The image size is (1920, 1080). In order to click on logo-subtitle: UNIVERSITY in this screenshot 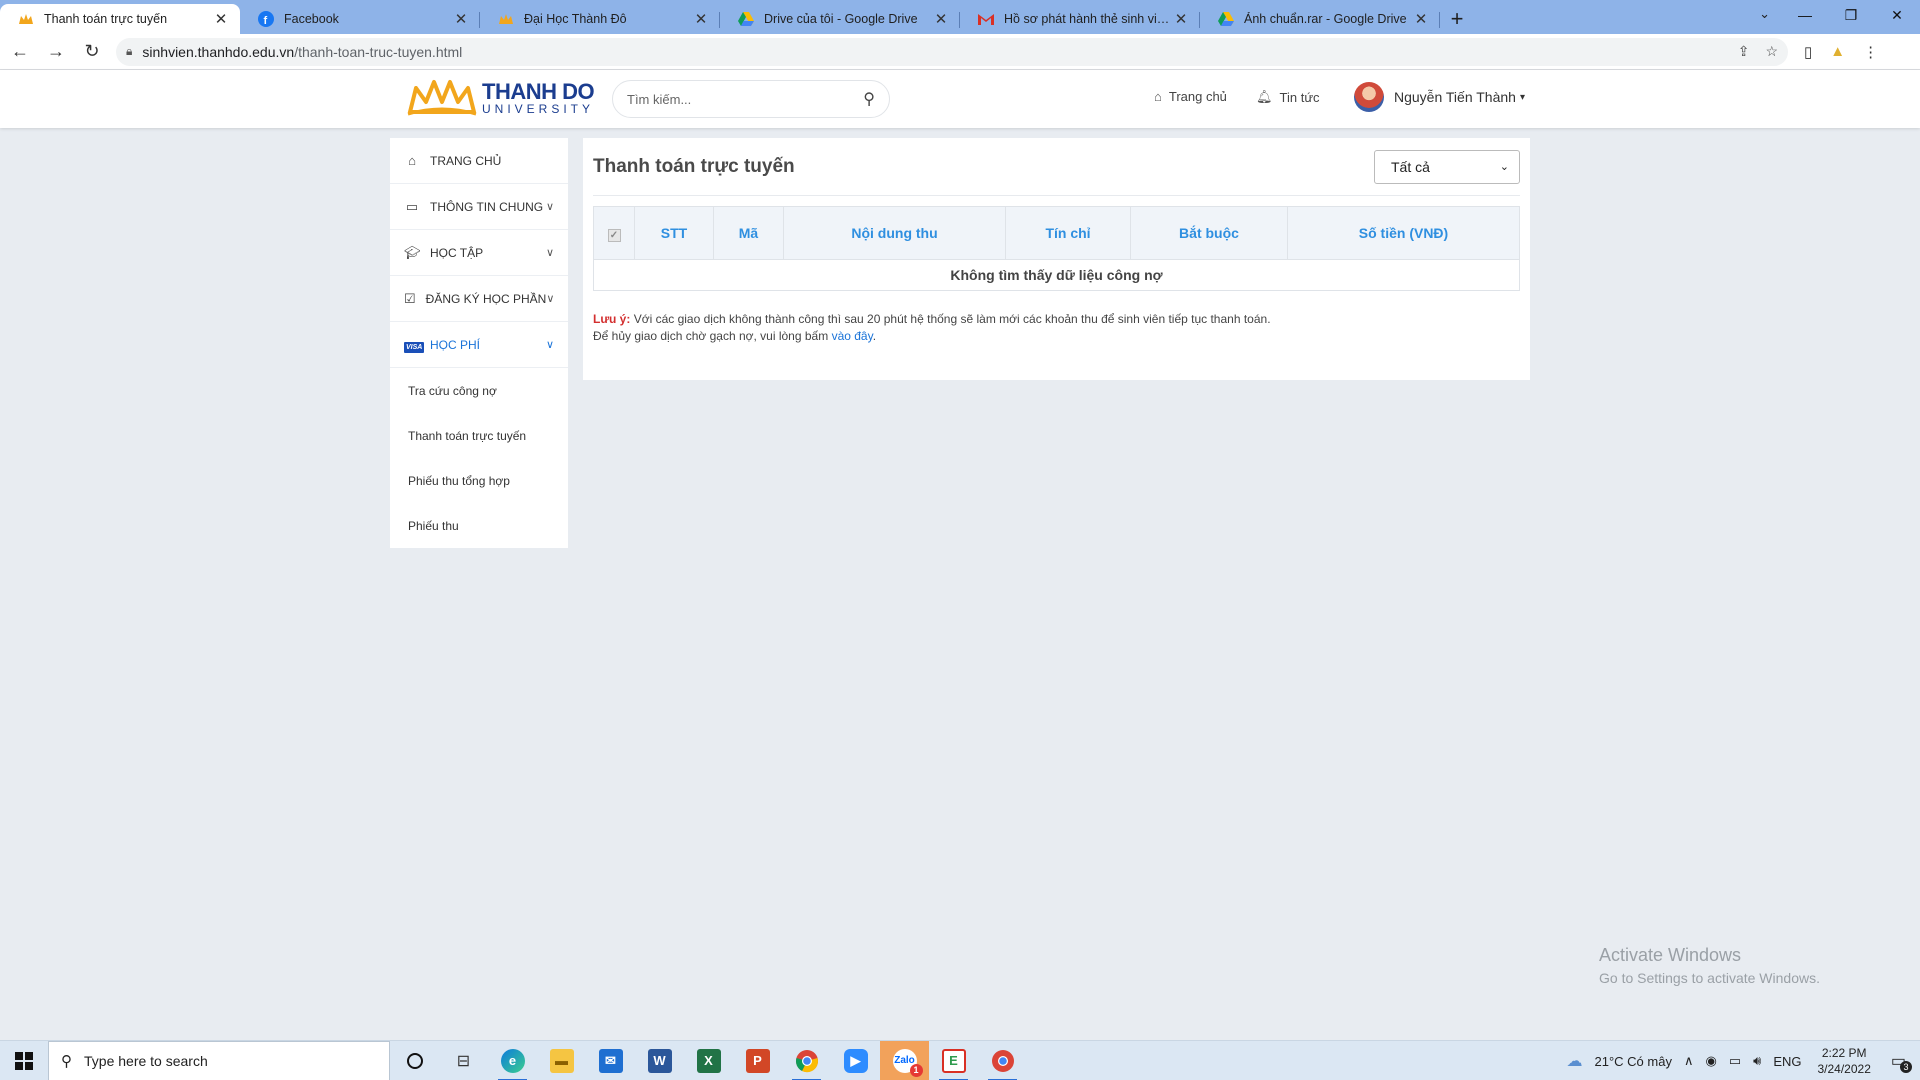, I will do `click(538, 109)`.